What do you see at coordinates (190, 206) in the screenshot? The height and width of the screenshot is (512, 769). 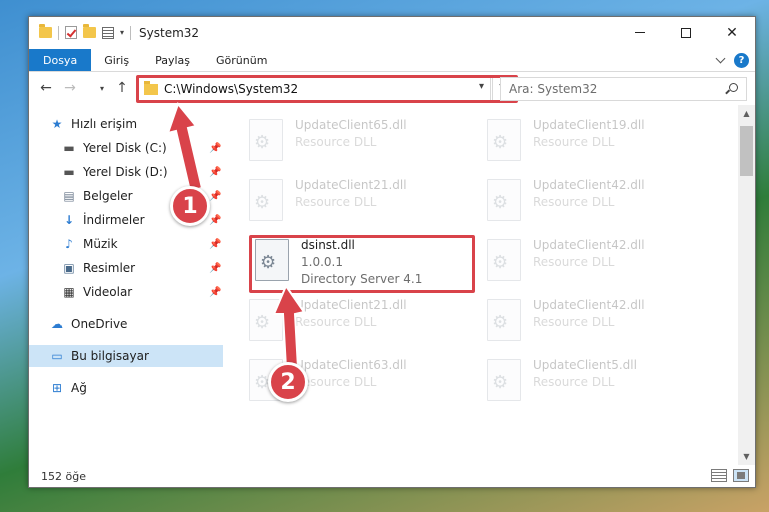 I see `step-1-badge: 1` at bounding box center [190, 206].